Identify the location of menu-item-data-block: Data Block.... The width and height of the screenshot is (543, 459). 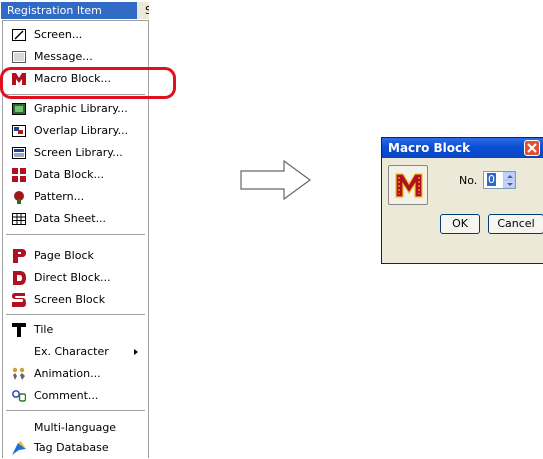
(75, 175).